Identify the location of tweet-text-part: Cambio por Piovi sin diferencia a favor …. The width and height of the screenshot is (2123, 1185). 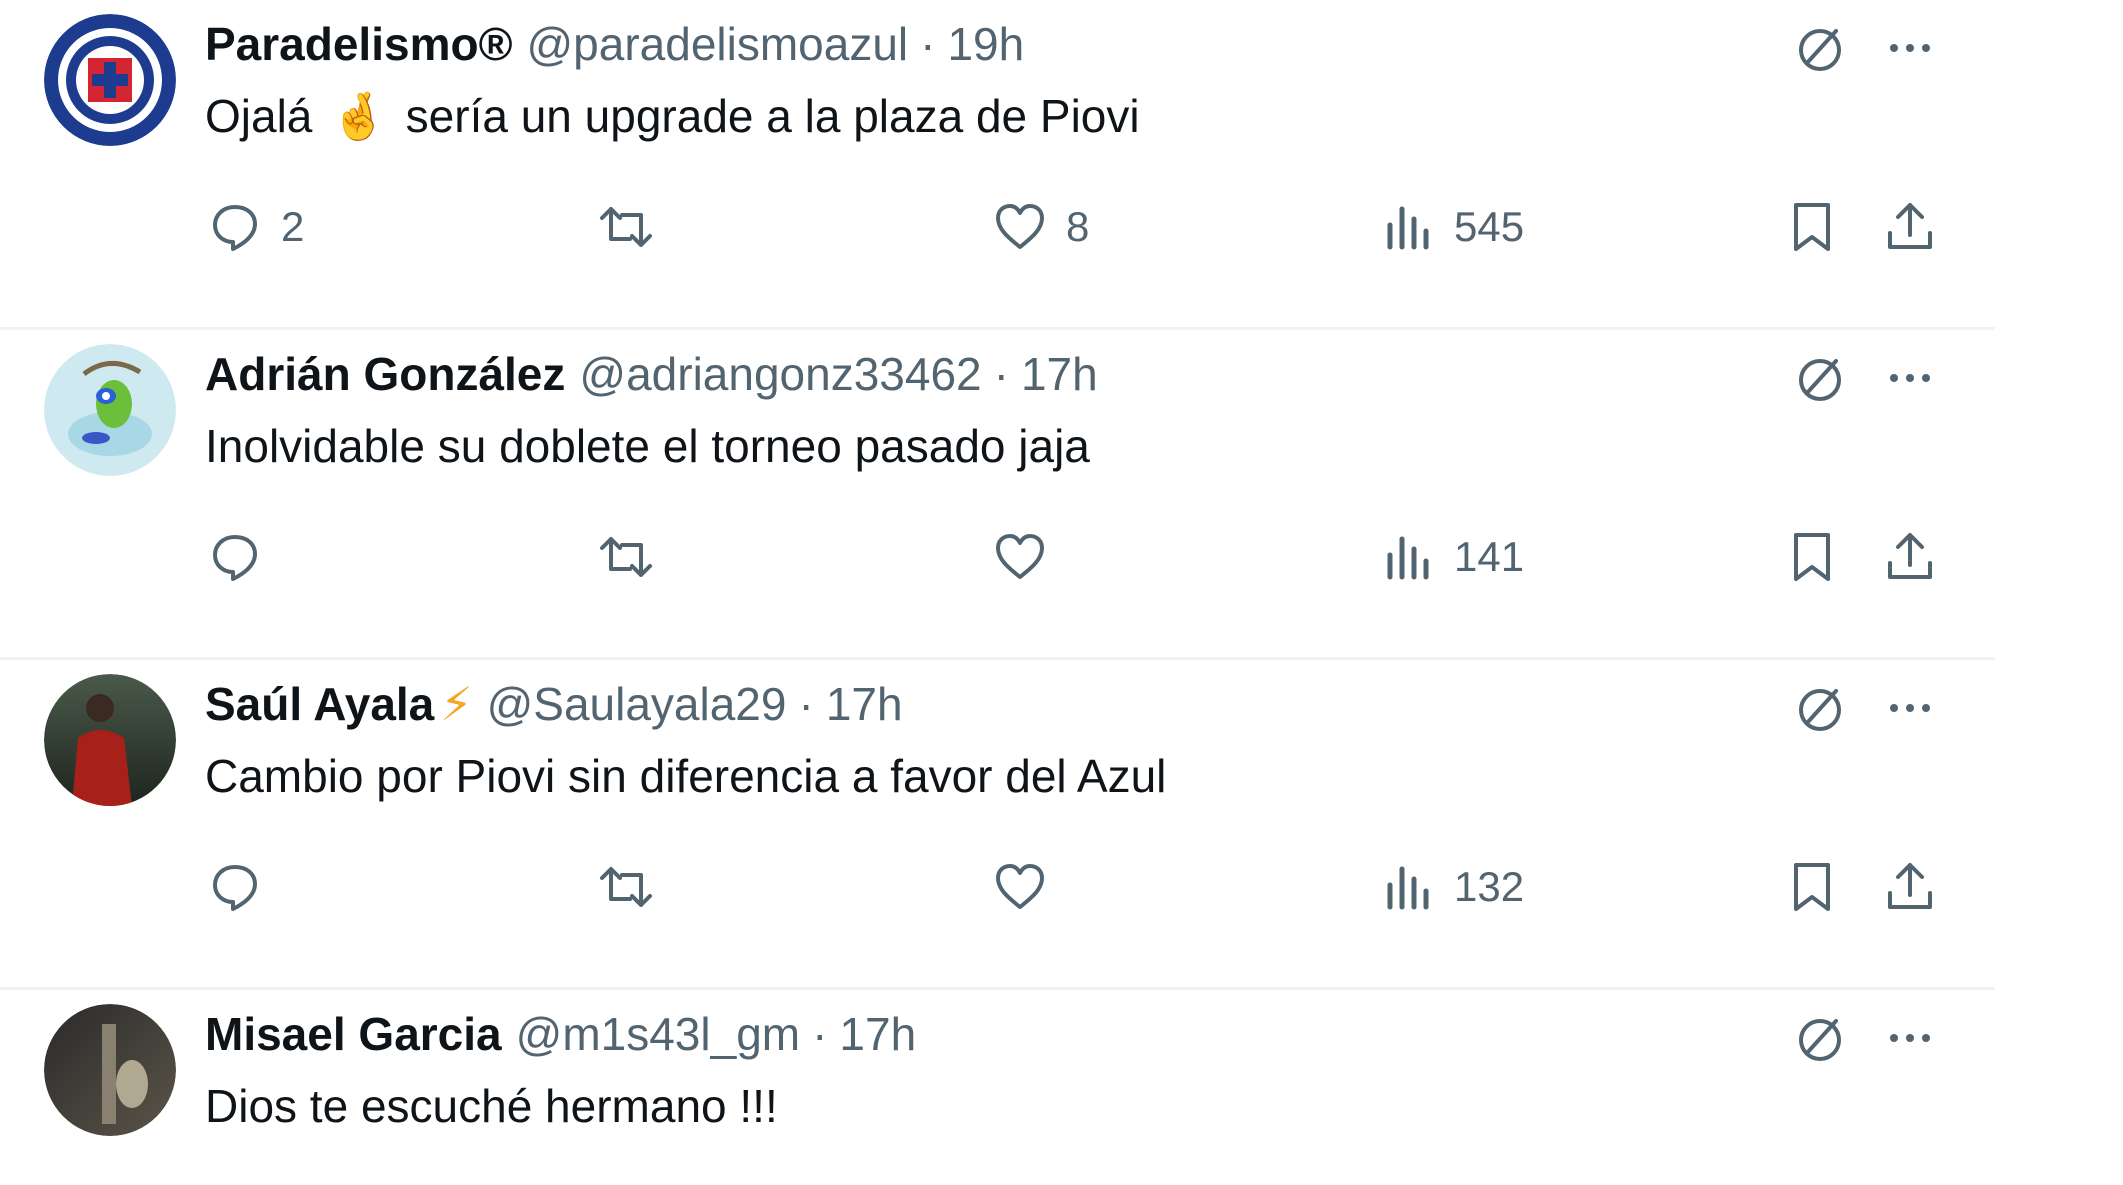
(686, 776).